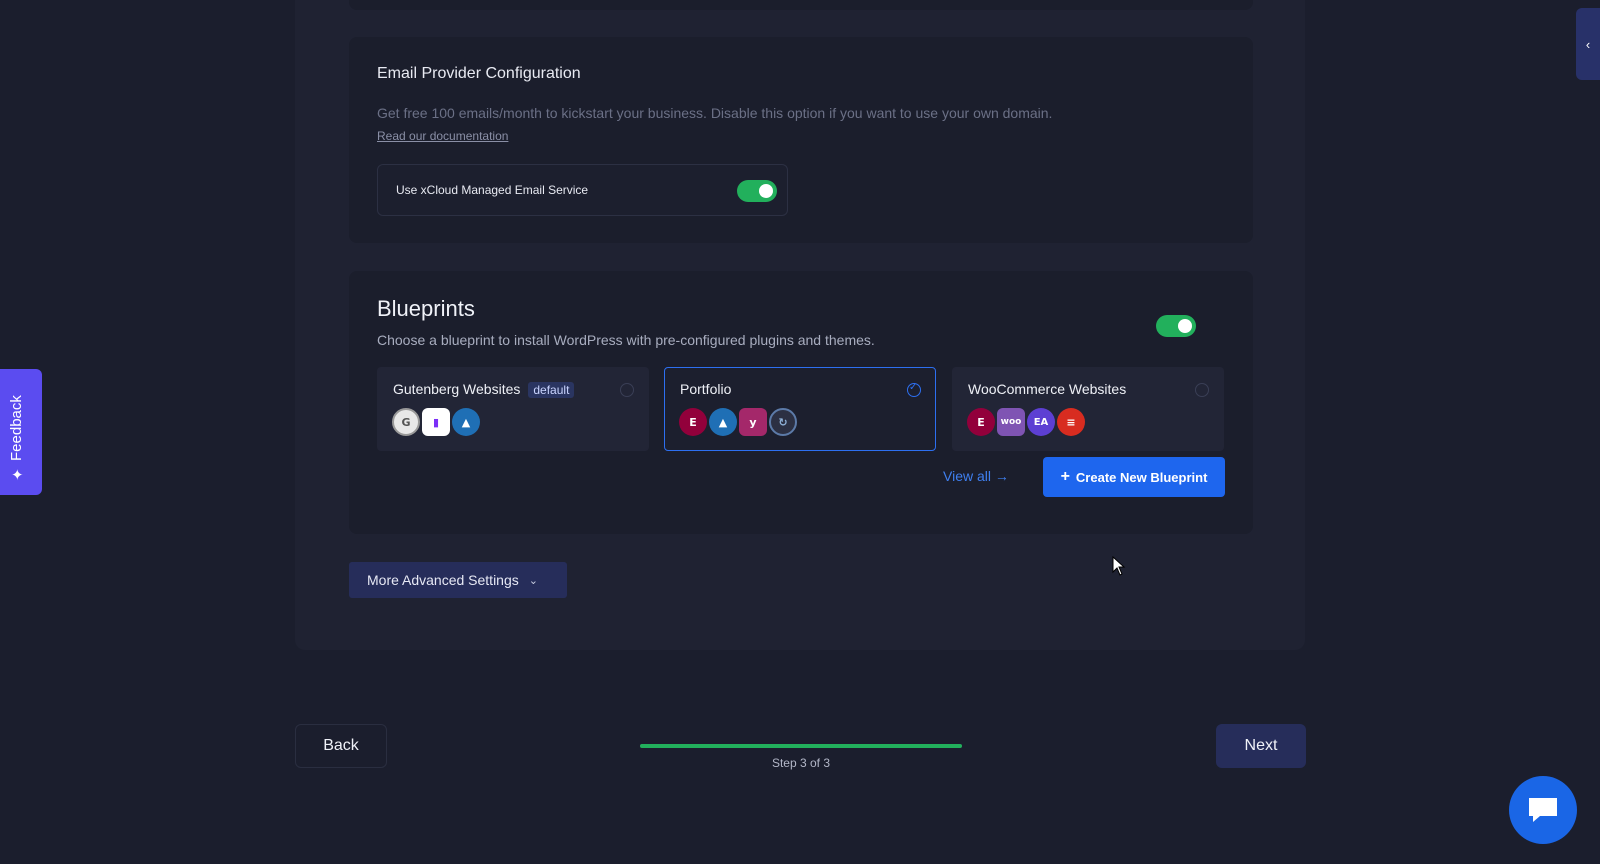  I want to click on default-badge: default, so click(551, 390).